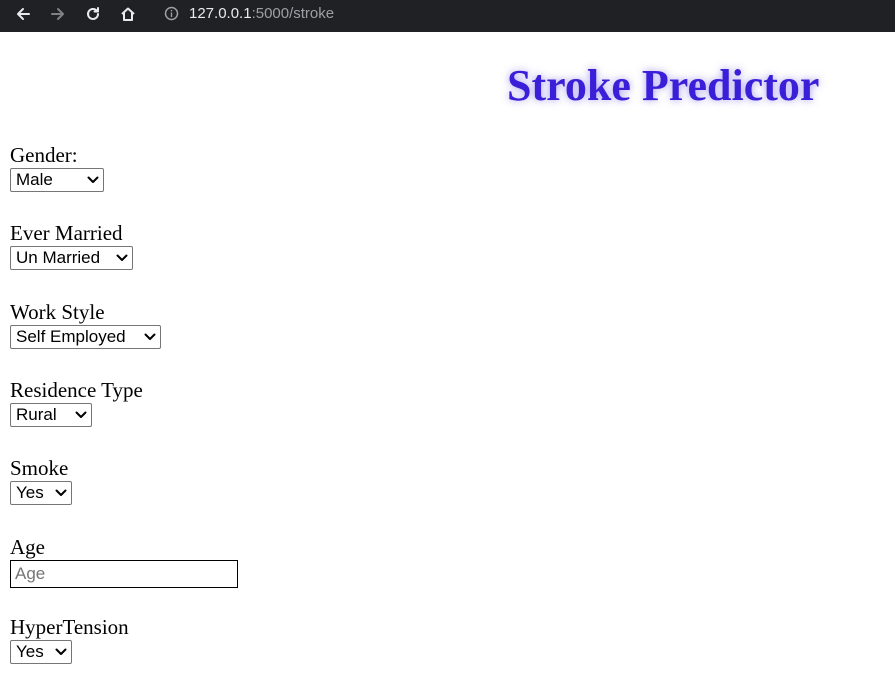 The height and width of the screenshot is (678, 895). I want to click on hypertension-field: HyperTension Yes, so click(69, 639).